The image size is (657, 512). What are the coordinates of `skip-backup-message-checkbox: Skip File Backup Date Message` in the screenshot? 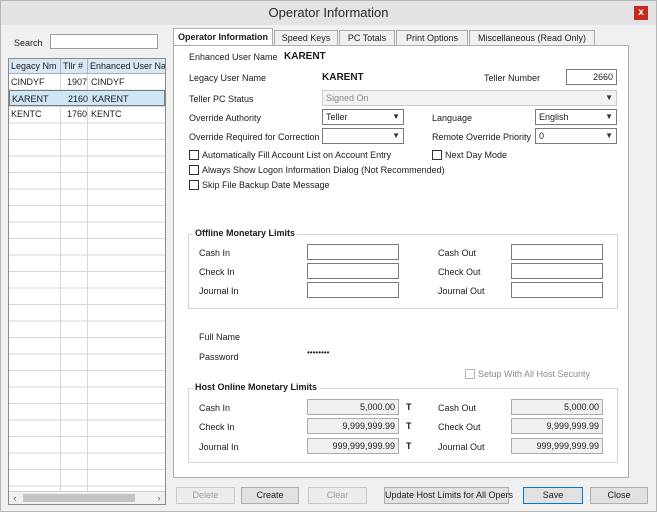 It's located at (259, 185).